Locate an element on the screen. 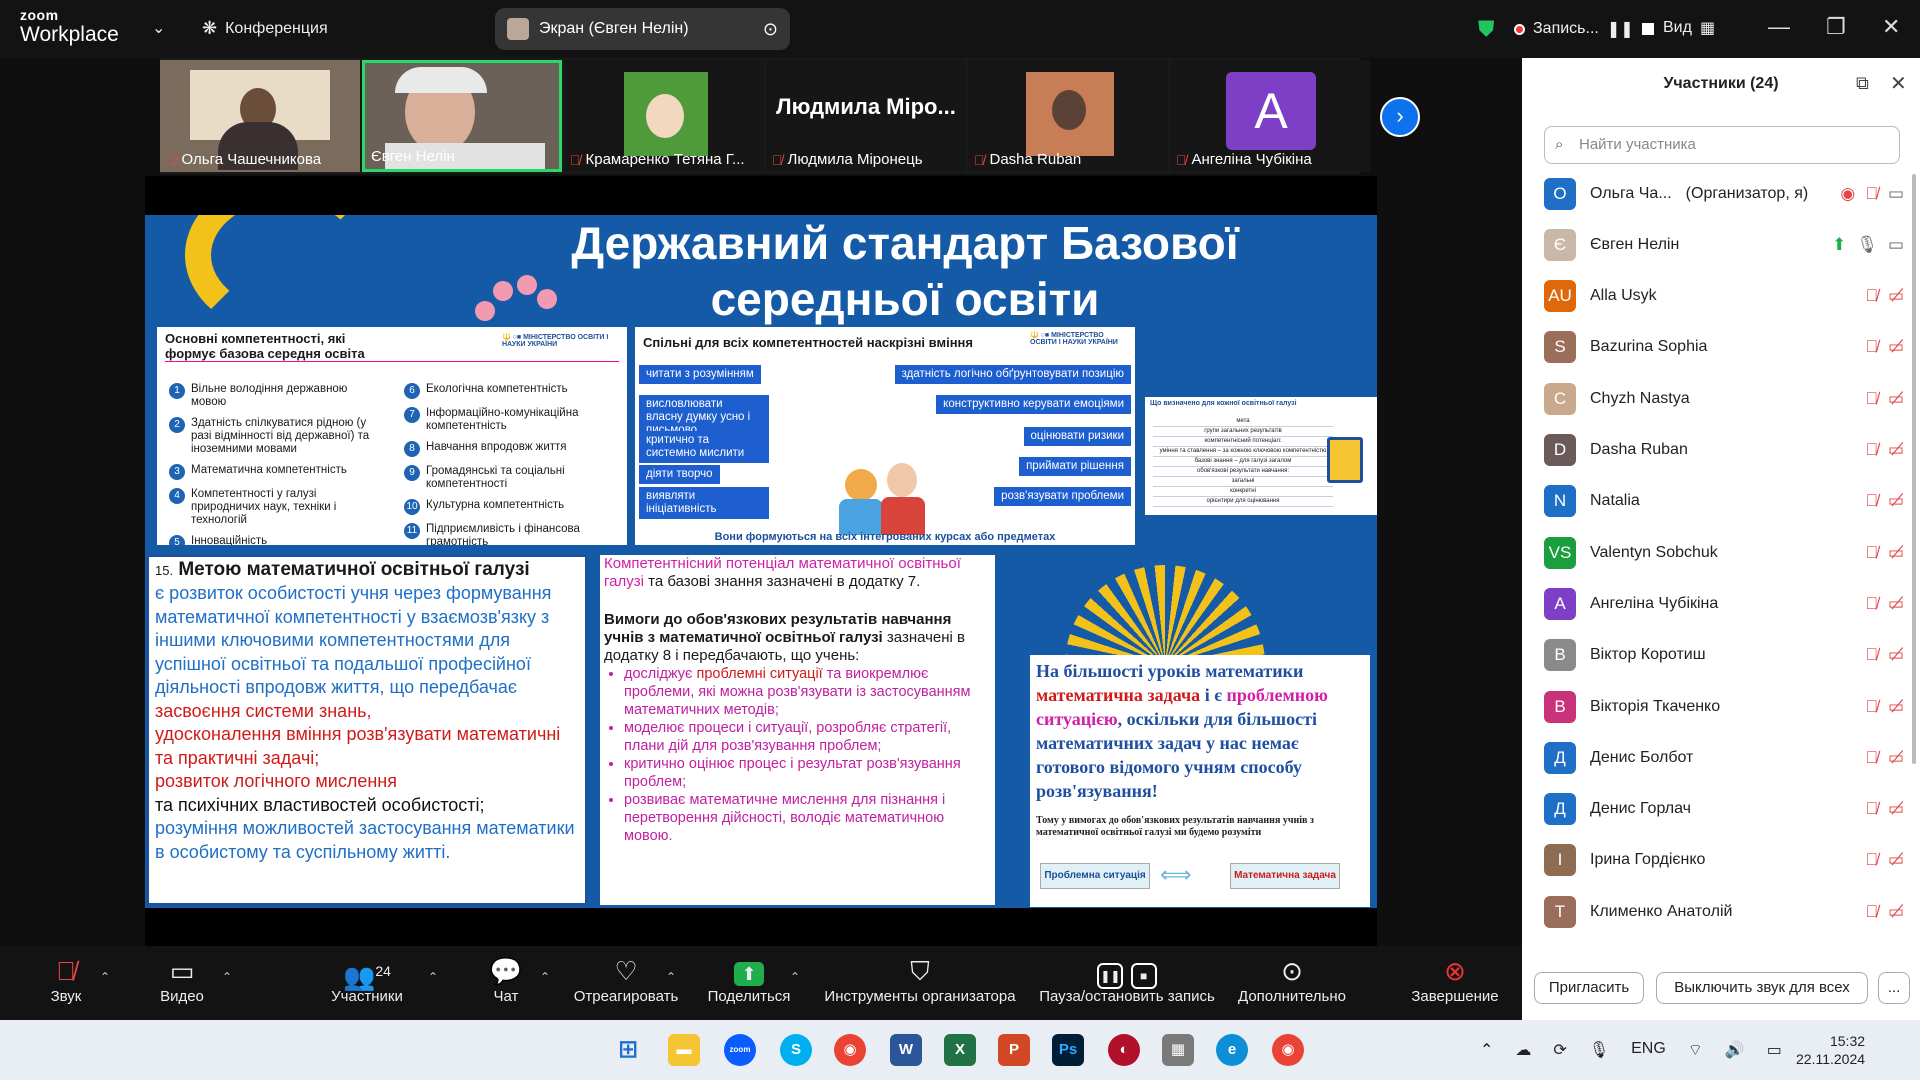 The image size is (1920, 1080). participant-row: Т Клименко Анатолій 🎙̸ ▭̸ is located at coordinates (1724, 911).